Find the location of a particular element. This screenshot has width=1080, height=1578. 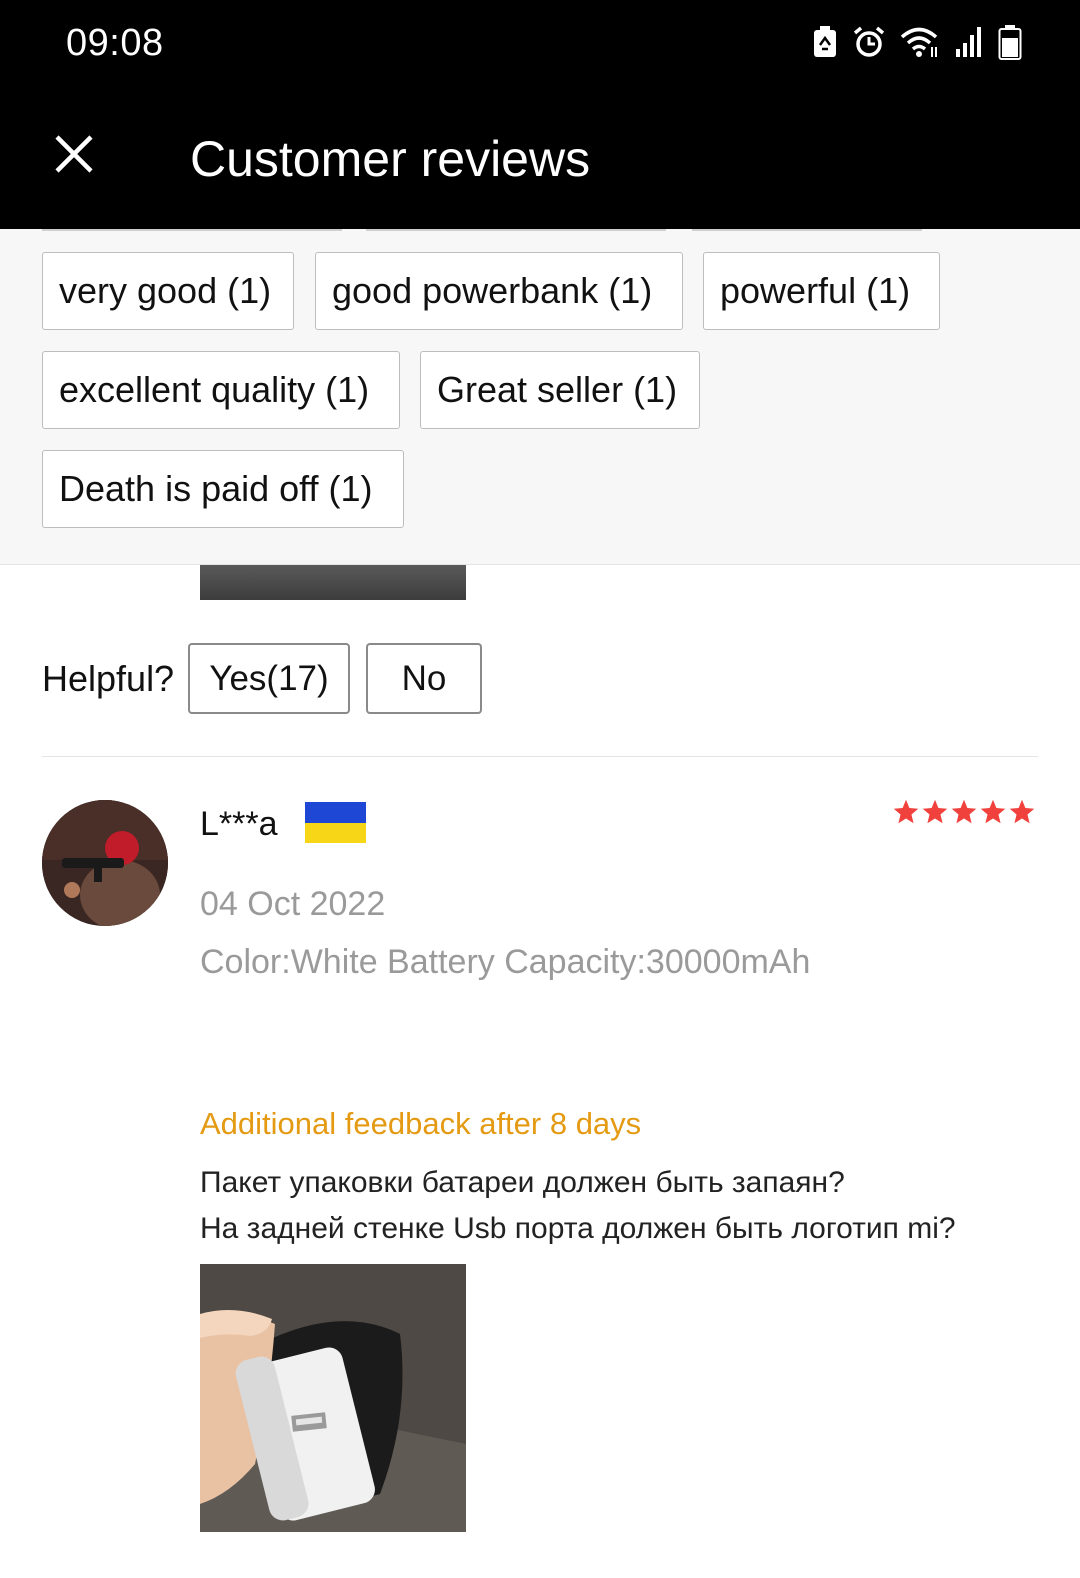

wifi-icon is located at coordinates (920, 42).